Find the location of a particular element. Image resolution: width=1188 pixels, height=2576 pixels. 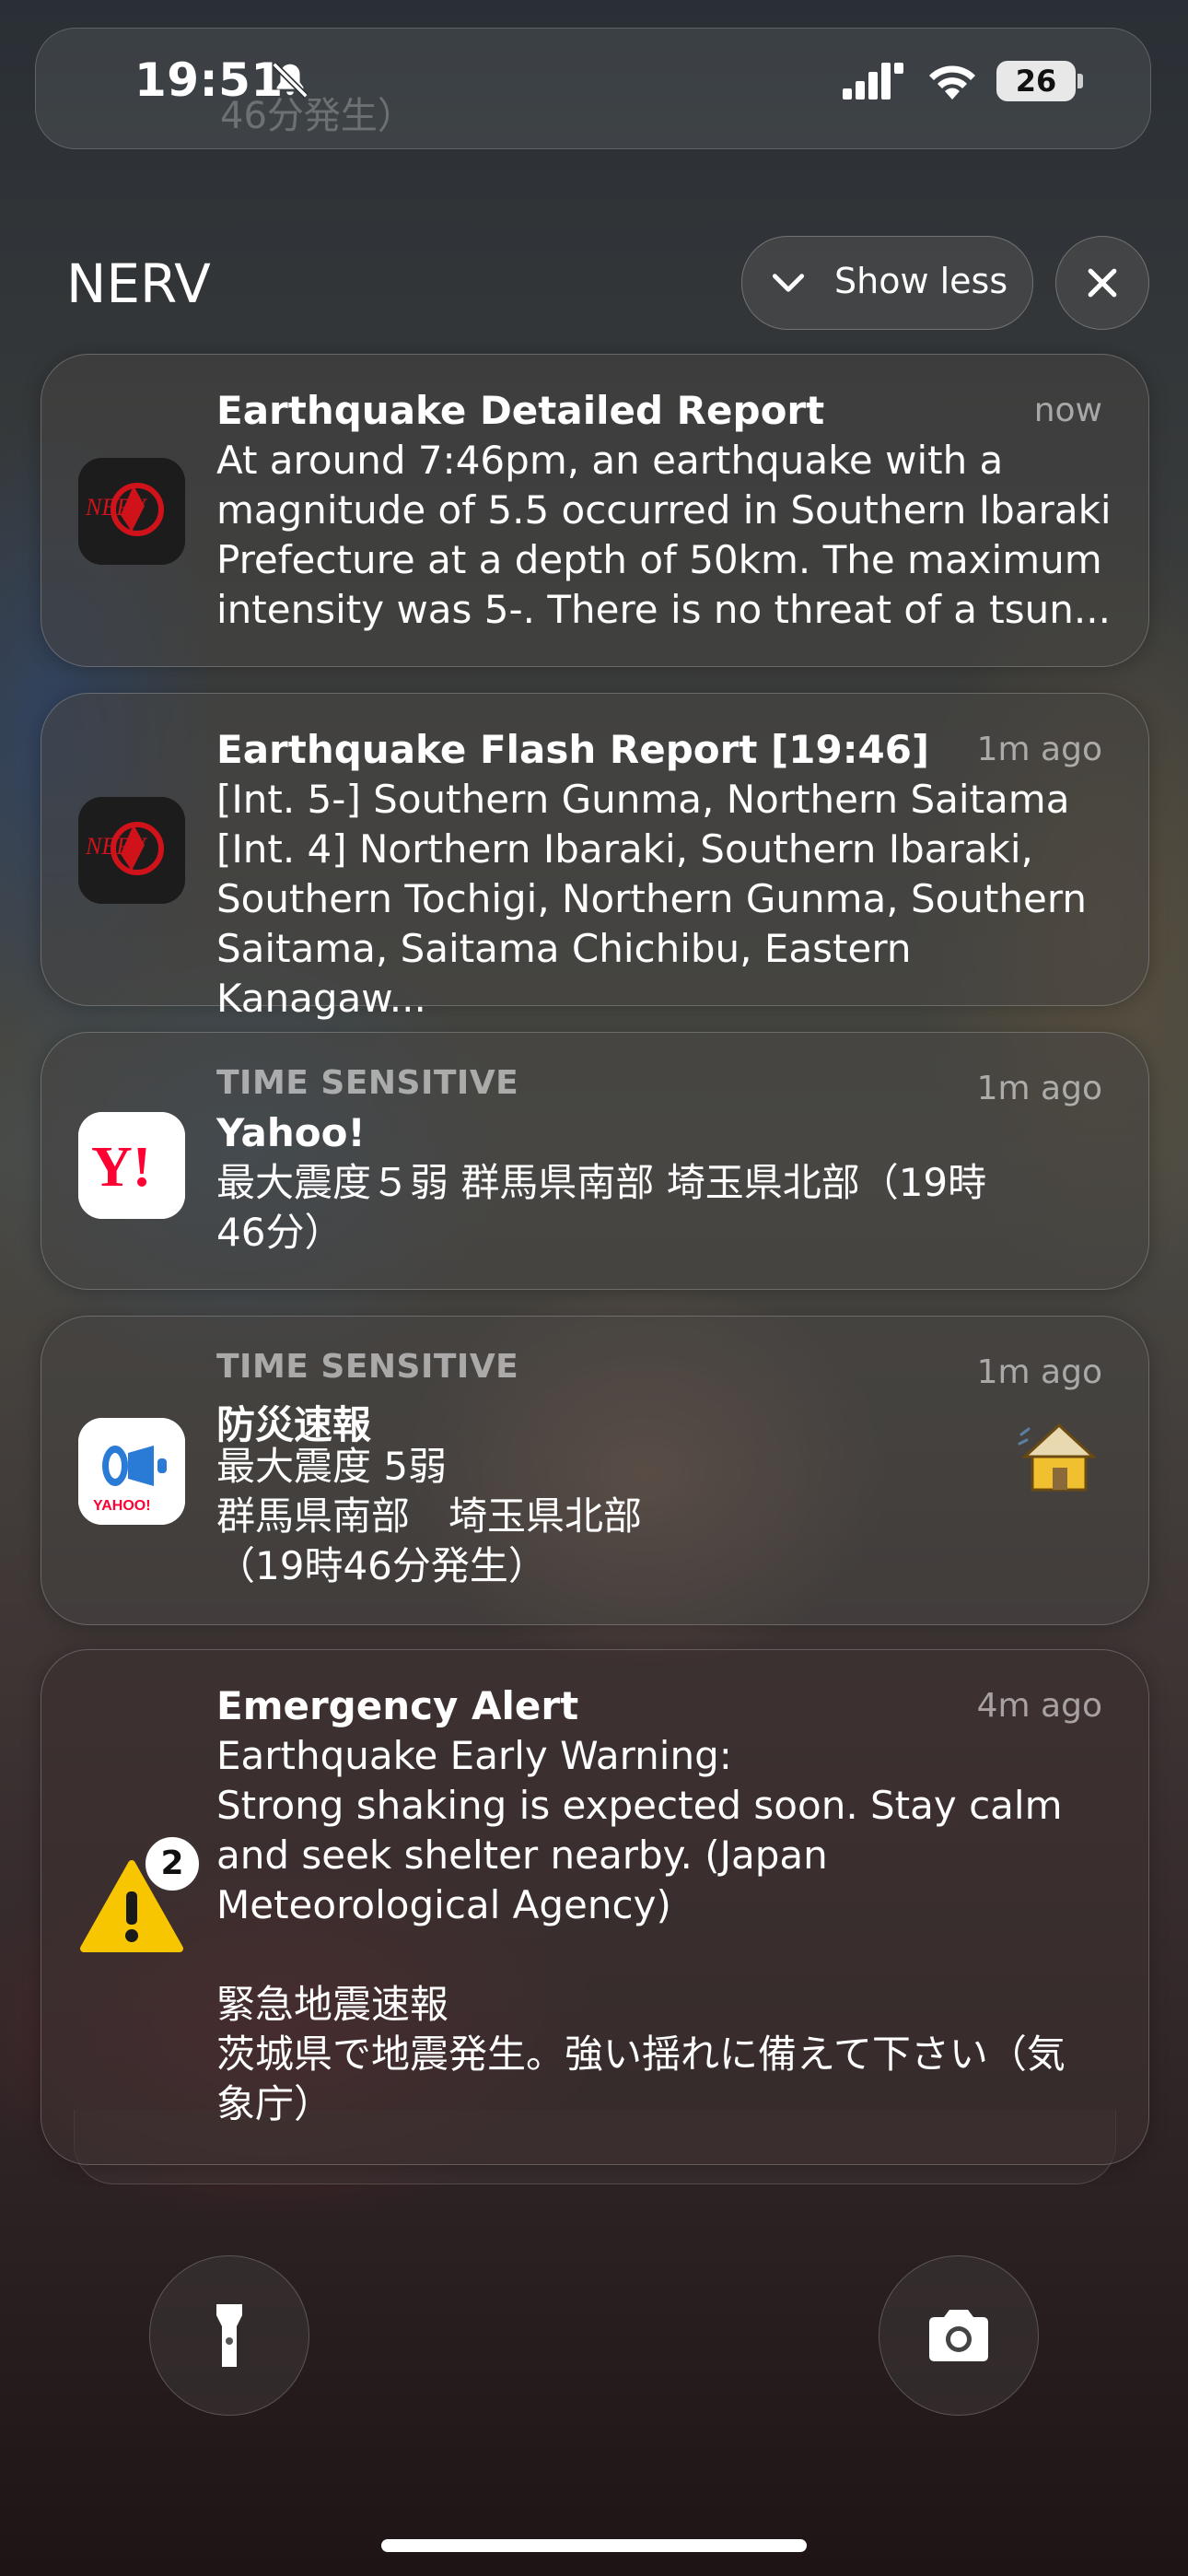

house-shaking-icon is located at coordinates (1057, 1457).